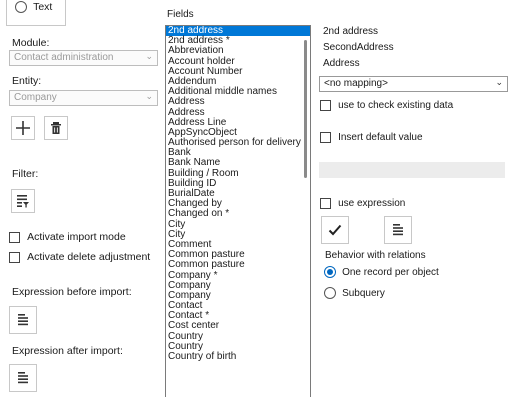  What do you see at coordinates (238, 224) in the screenshot?
I see `field-list-item: City` at bounding box center [238, 224].